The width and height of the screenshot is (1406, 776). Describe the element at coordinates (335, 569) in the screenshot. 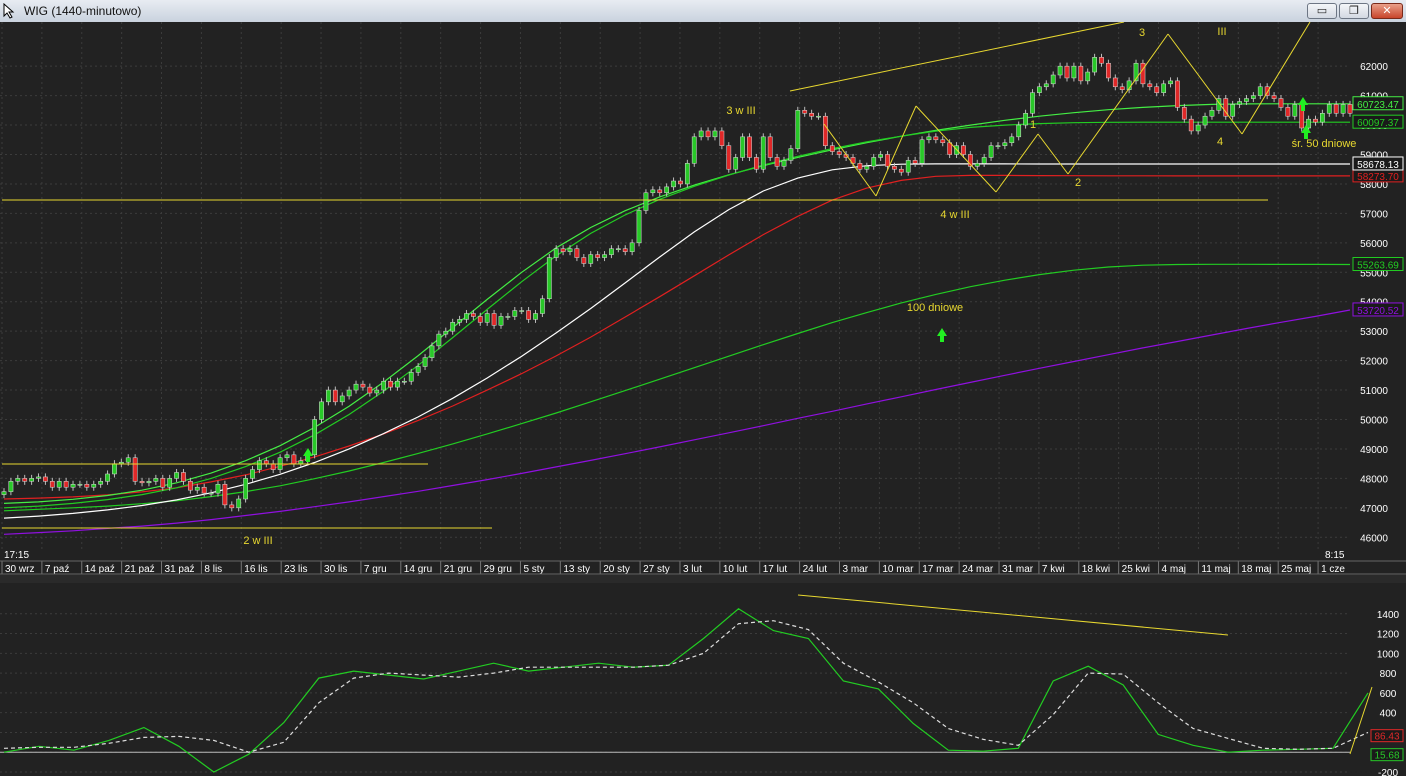

I see `time-tick-label: 30 lis` at that location.